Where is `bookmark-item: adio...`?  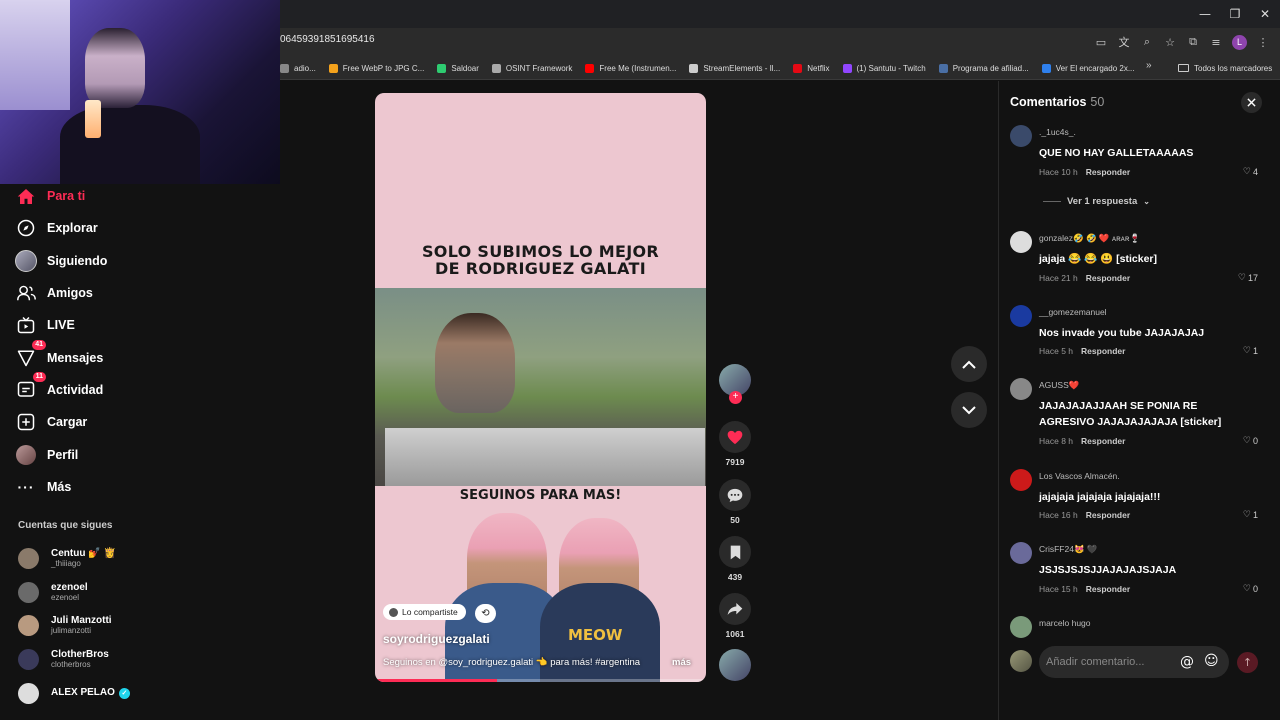 bookmark-item: adio... is located at coordinates (298, 68).